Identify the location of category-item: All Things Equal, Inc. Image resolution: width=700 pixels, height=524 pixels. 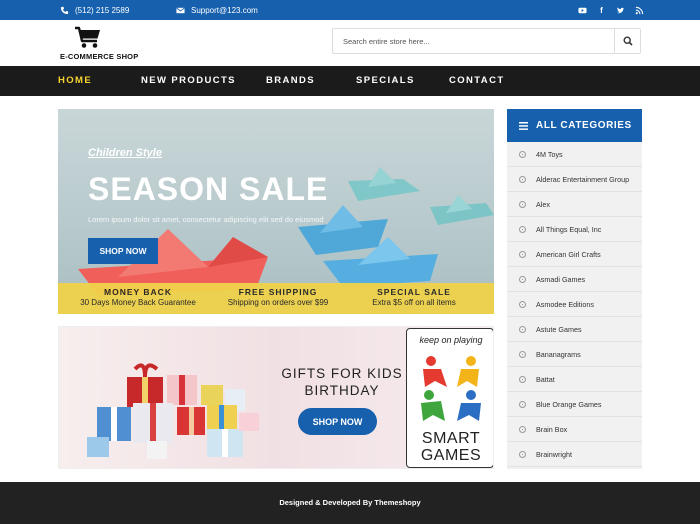
(574, 229).